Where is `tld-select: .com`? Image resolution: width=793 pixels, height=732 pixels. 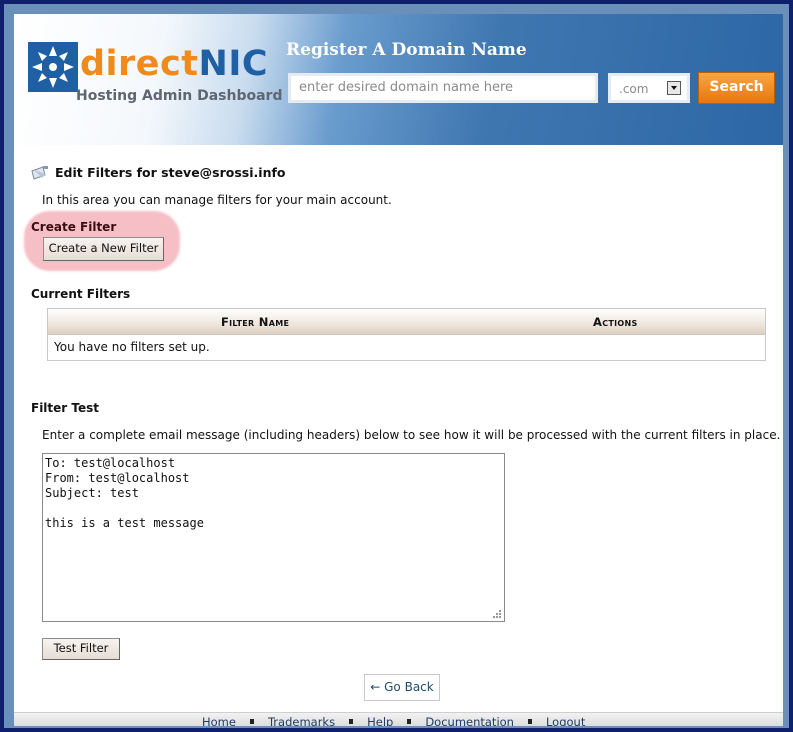 tld-select: .com is located at coordinates (649, 88).